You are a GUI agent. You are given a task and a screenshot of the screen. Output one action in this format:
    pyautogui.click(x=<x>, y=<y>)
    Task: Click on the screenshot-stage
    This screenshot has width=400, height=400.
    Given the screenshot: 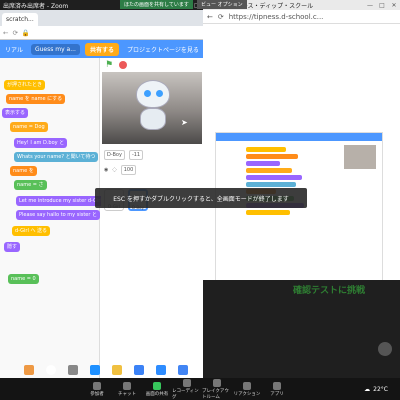 What is the action you would take?
    pyautogui.click(x=360, y=157)
    